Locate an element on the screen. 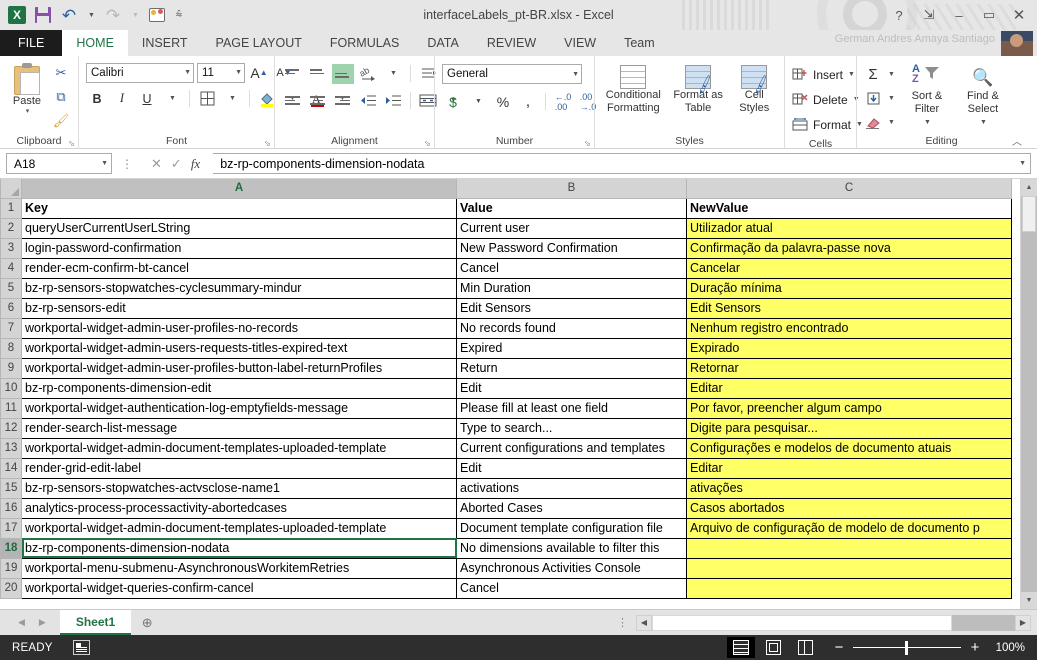 Image resolution: width=1037 pixels, height=661 pixels. number-format-combo: General ▼ is located at coordinates (512, 74).